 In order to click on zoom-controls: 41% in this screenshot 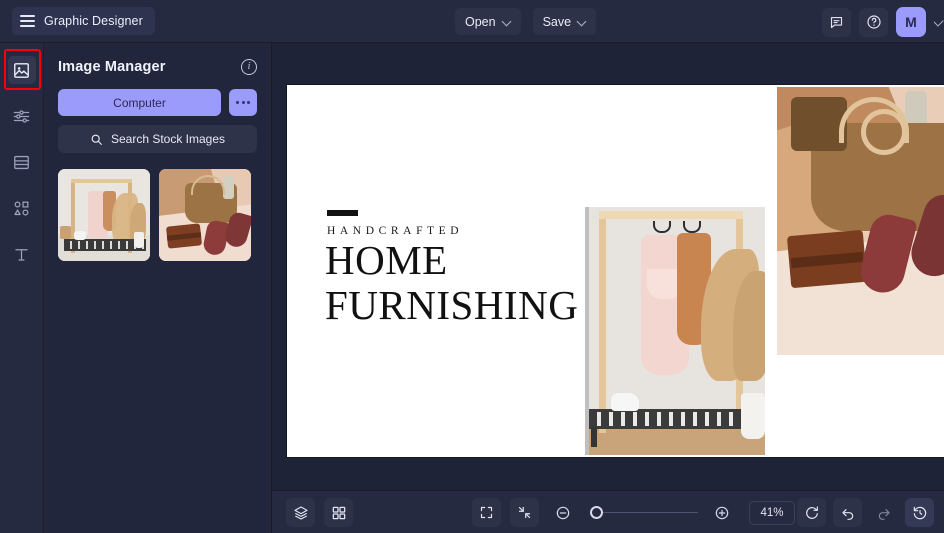, I will do `click(633, 512)`.